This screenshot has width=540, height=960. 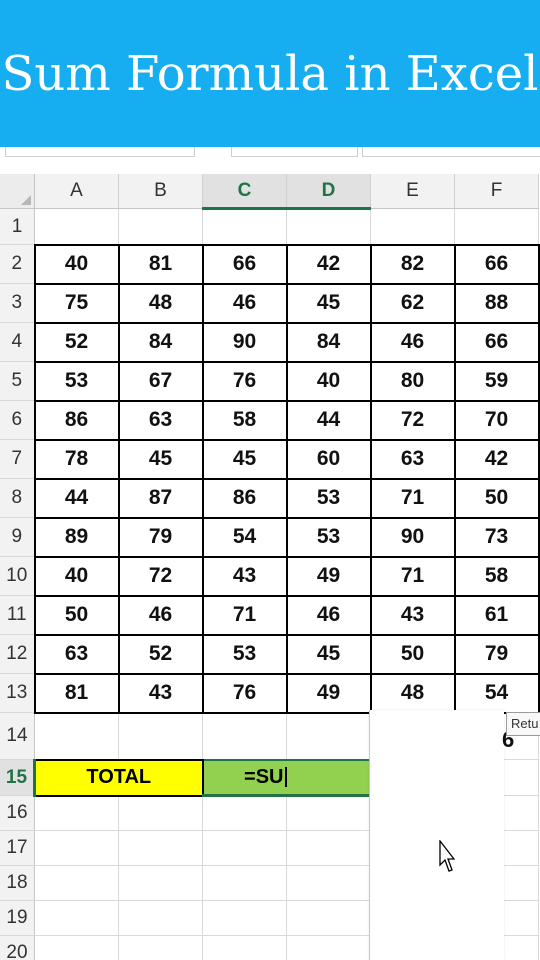 I want to click on row-header-6: 6, so click(x=17, y=420).